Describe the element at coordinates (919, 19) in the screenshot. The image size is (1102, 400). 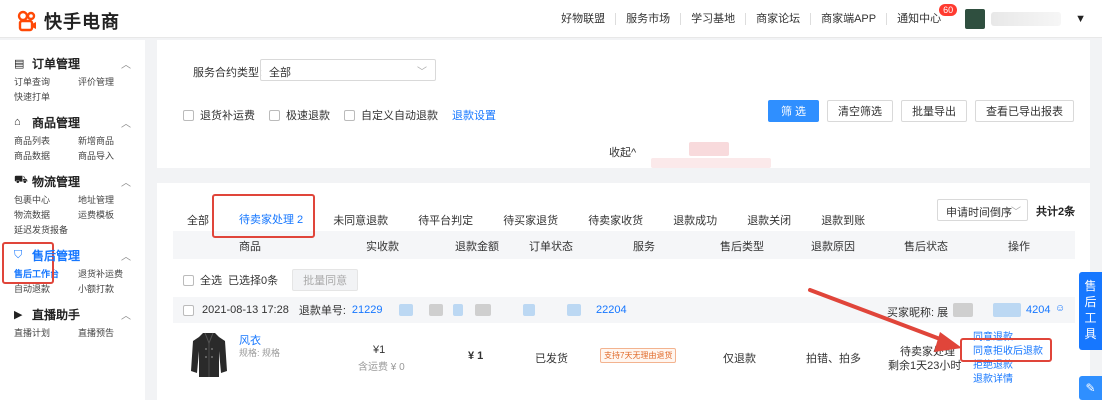
I see `notify-label: 通知中心` at that location.